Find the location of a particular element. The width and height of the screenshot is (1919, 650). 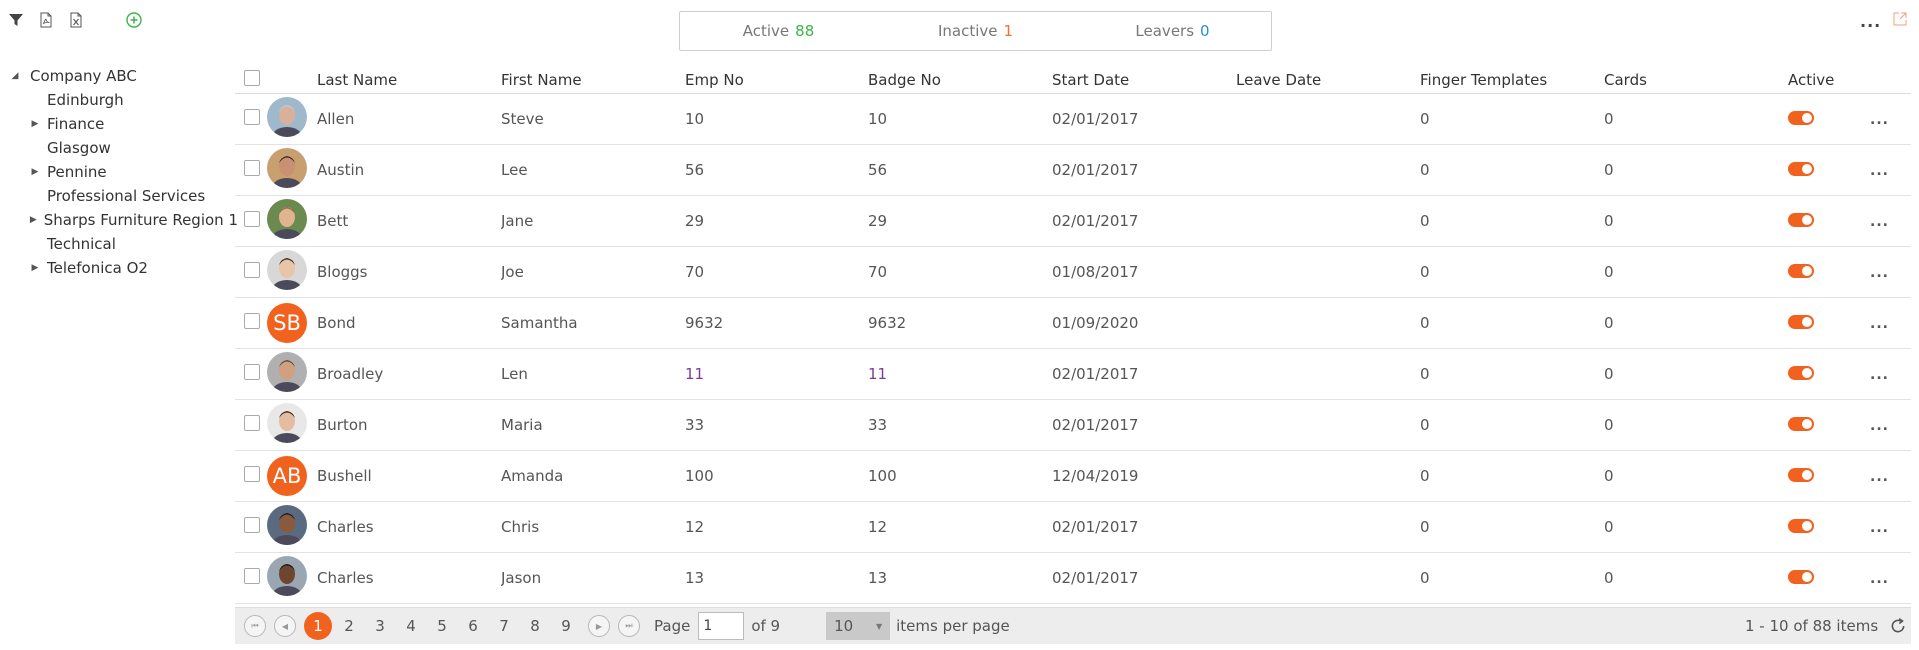

refresh-icon is located at coordinates (1898, 626).